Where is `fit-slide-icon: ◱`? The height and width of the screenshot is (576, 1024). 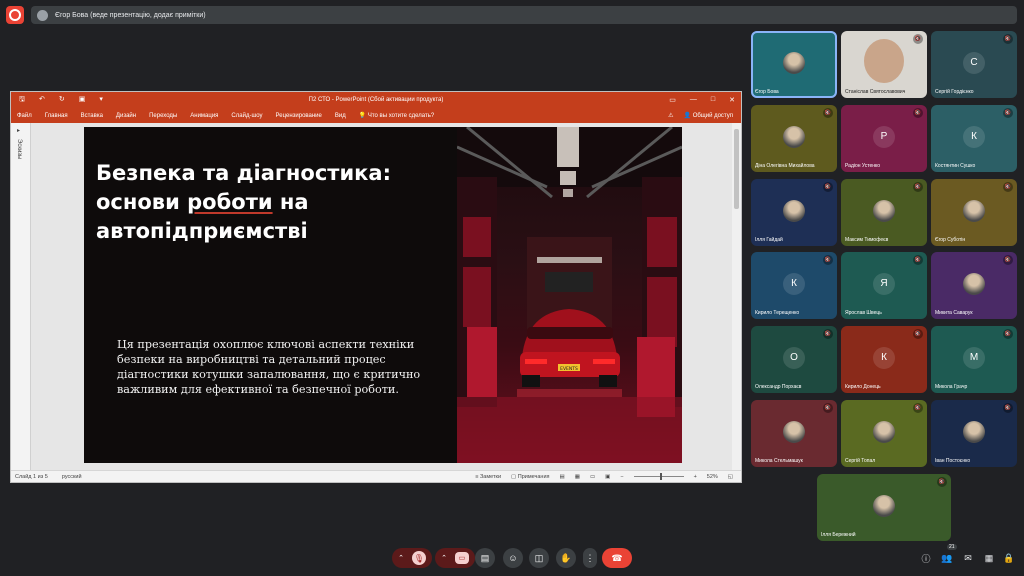 fit-slide-icon: ◱ is located at coordinates (730, 477).